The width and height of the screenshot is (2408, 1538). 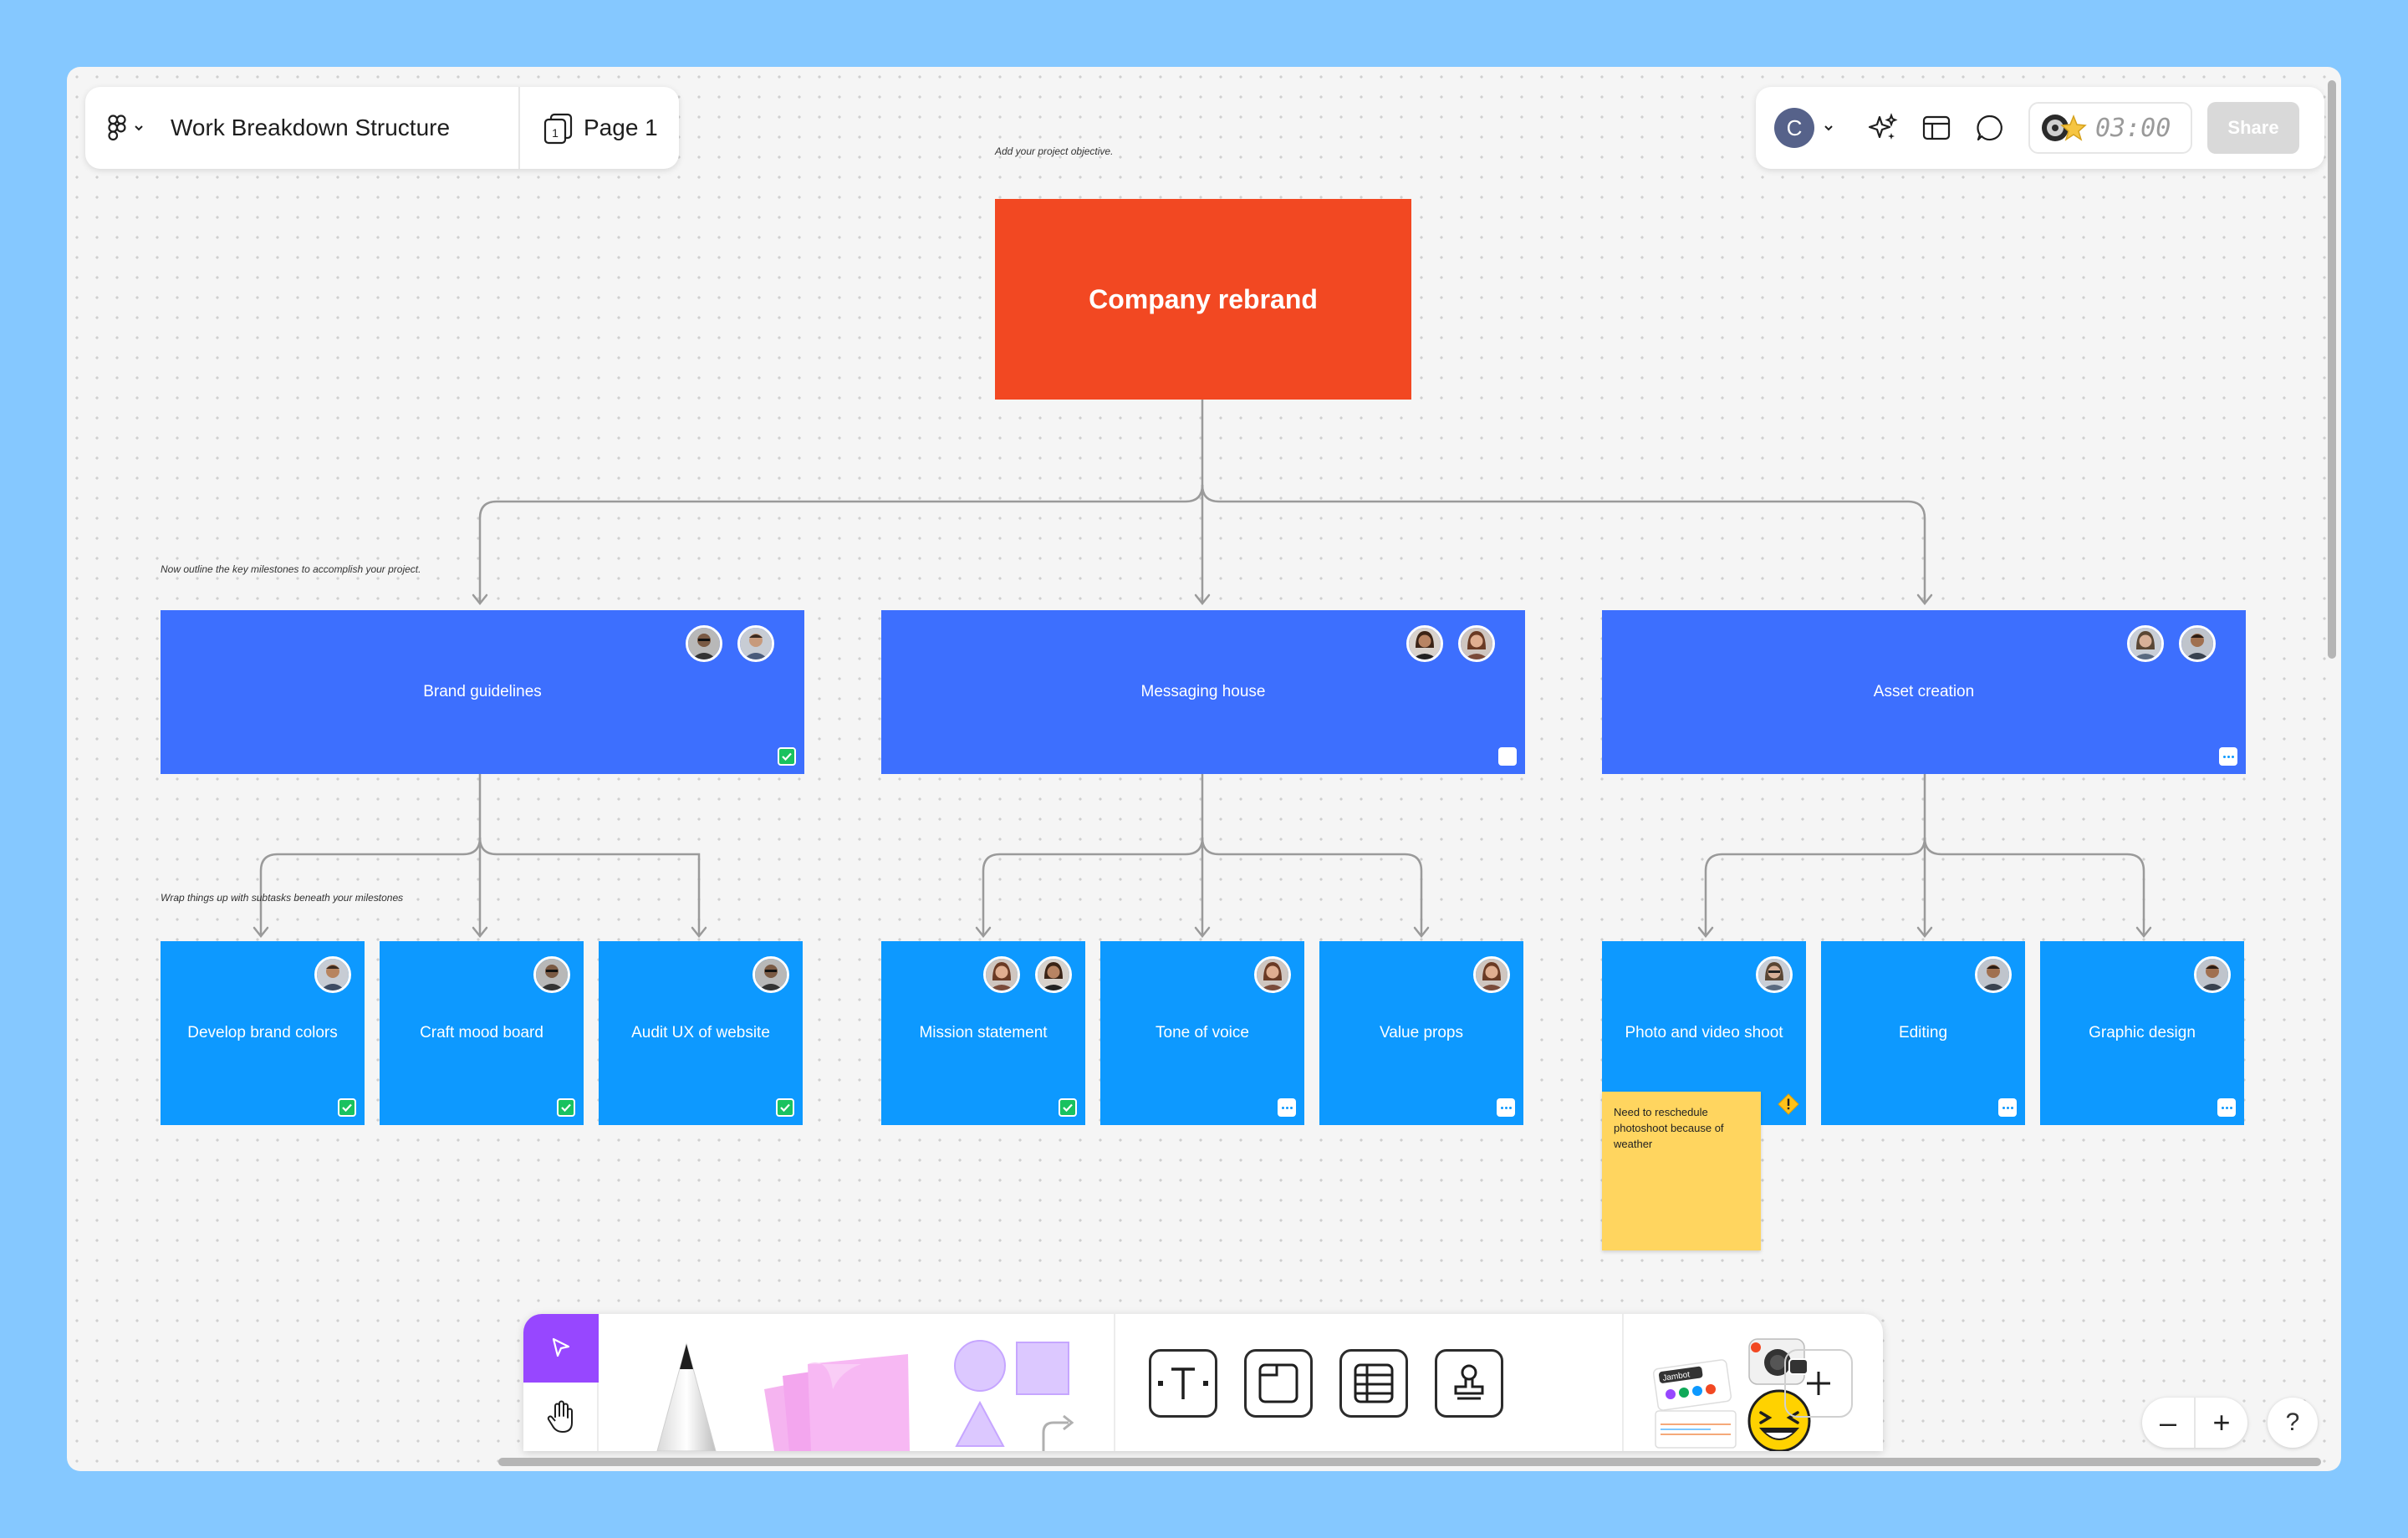 I want to click on task-label: Audit UX of website, so click(x=701, y=1032).